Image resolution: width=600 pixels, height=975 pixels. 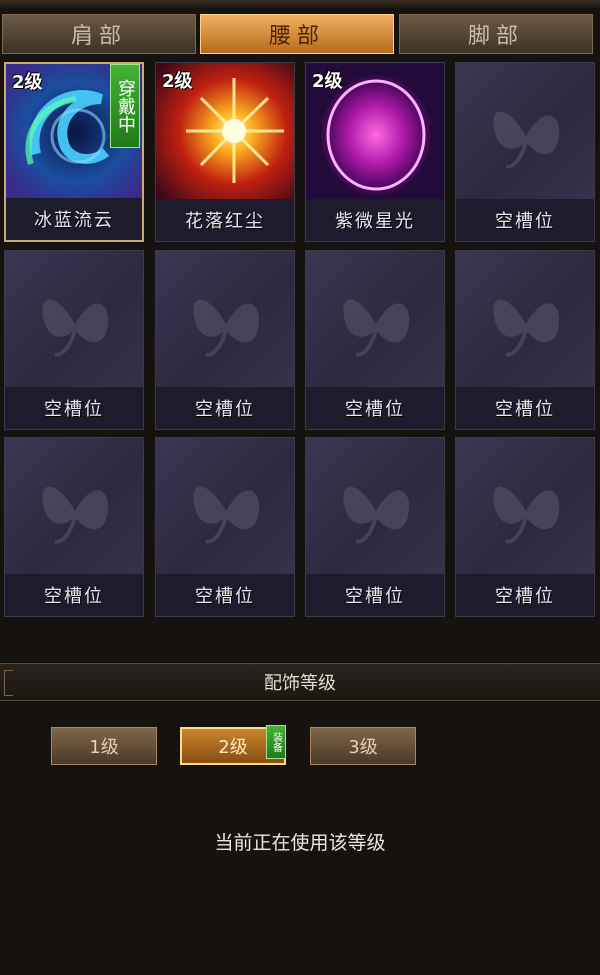 What do you see at coordinates (104, 746) in the screenshot?
I see `level-1-button: 1级` at bounding box center [104, 746].